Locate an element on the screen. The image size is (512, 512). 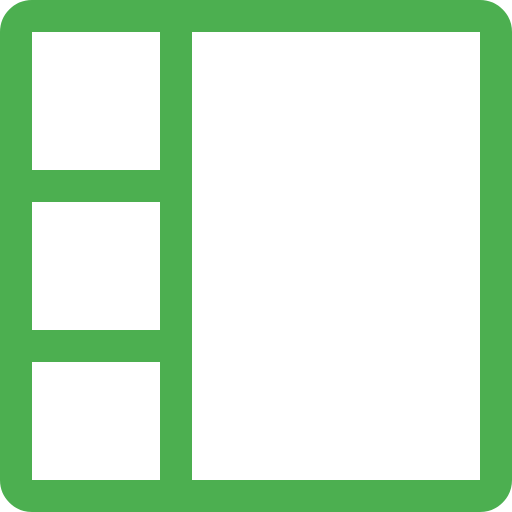
layout-sidebar-divider-bottom is located at coordinates (96, 346).